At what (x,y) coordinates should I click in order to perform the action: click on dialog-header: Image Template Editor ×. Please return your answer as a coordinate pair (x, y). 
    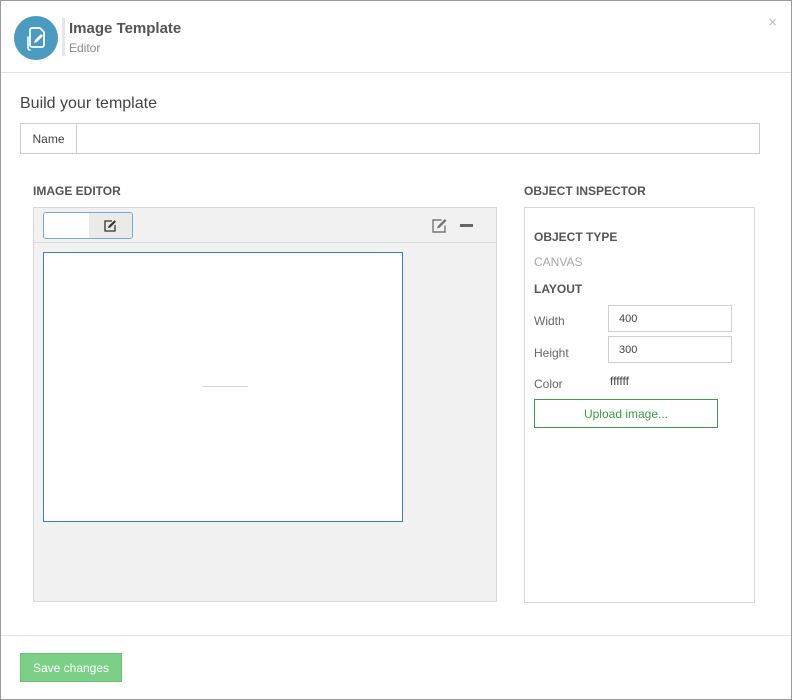
    Looking at the image, I should click on (396, 37).